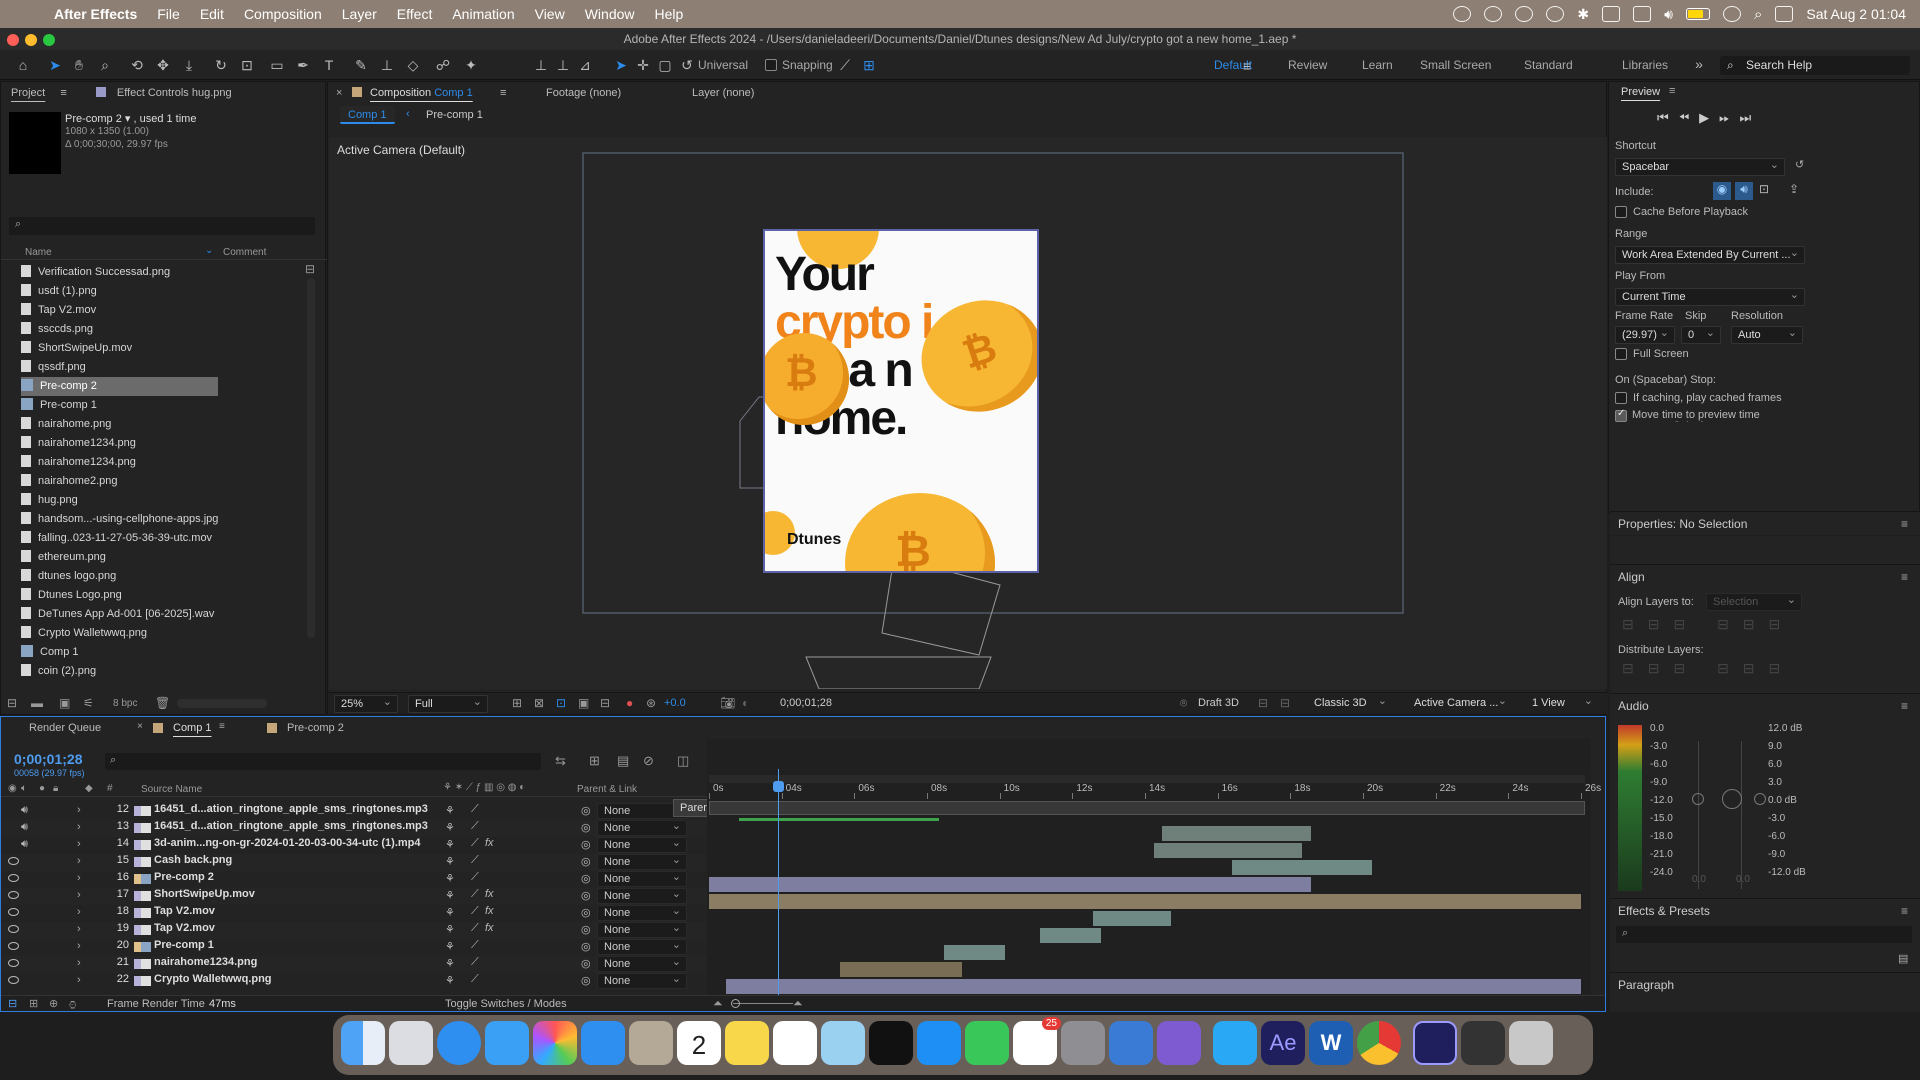  I want to click on podcasts-icon, so click(1179, 1043).